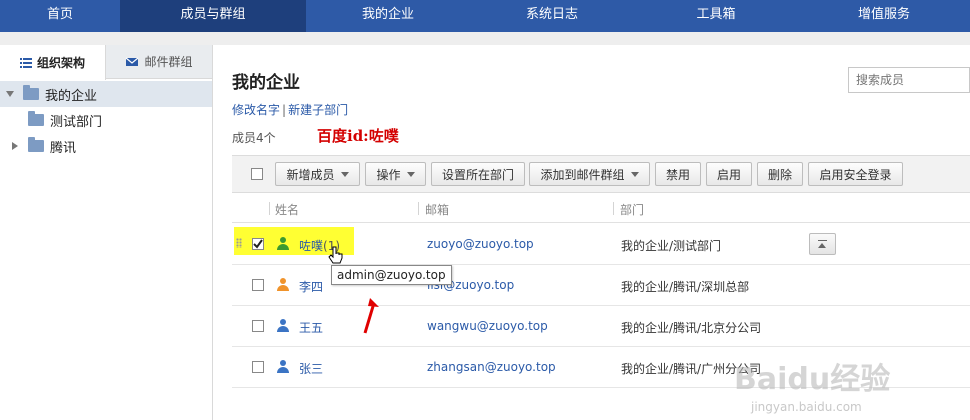 The width and height of the screenshot is (970, 420). I want to click on cursor-icon, so click(335, 255).